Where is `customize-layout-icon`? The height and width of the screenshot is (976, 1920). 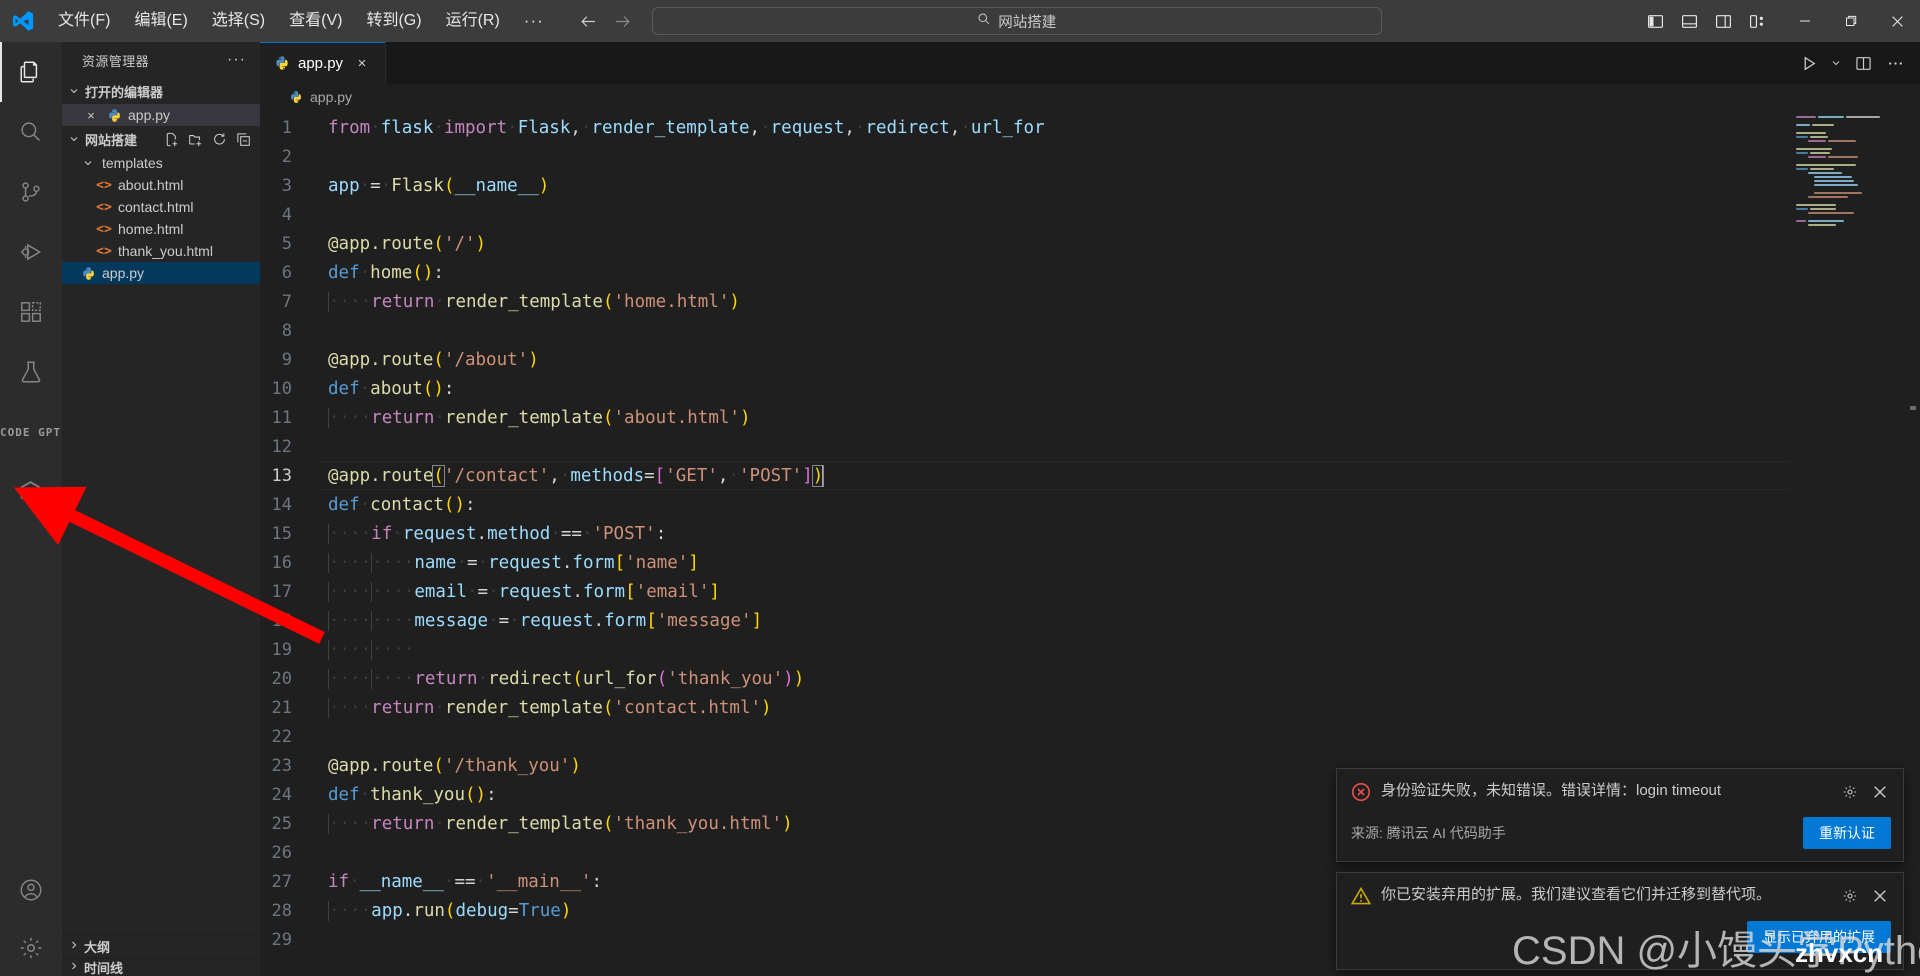 customize-layout-icon is located at coordinates (1757, 21).